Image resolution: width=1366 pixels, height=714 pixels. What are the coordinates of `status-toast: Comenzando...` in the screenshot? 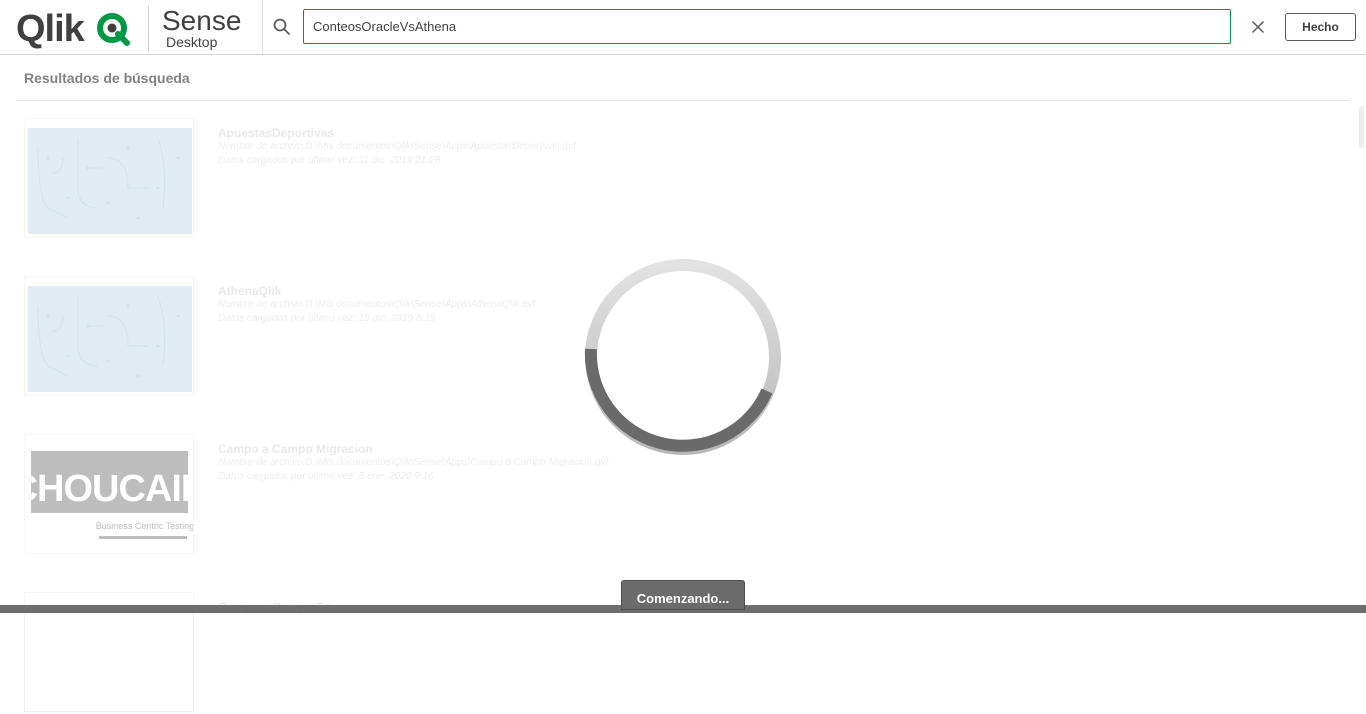 It's located at (683, 595).